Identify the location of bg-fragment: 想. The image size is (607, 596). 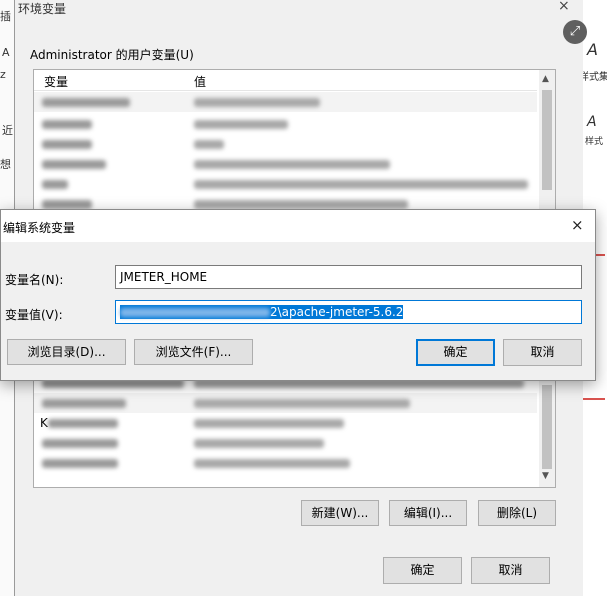
(5, 164).